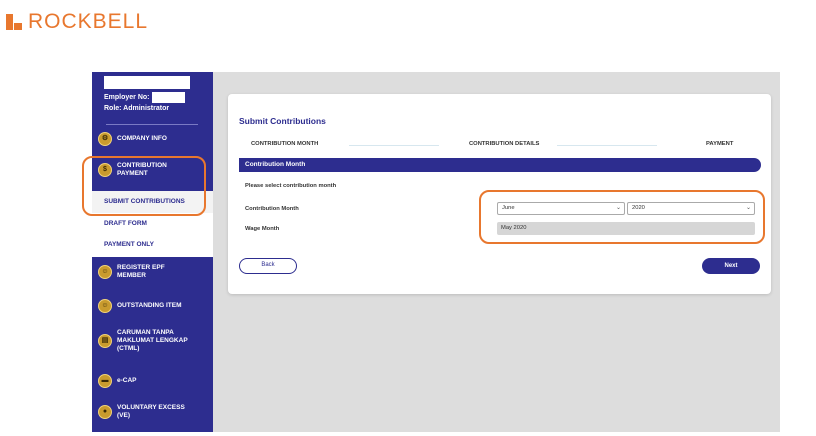  I want to click on sidebar-item-contribution-payment: $ CONTRIBUTION PAYMENT, so click(132, 170).